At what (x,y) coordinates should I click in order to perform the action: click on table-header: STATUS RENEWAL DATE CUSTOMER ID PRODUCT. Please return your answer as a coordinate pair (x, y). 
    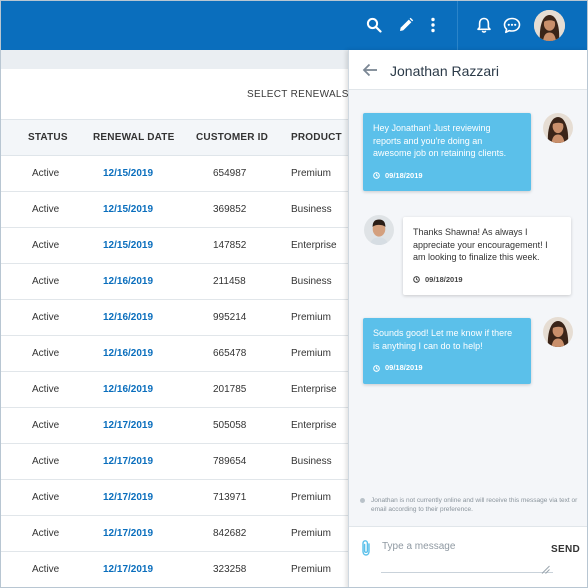
    Looking at the image, I should click on (175, 137).